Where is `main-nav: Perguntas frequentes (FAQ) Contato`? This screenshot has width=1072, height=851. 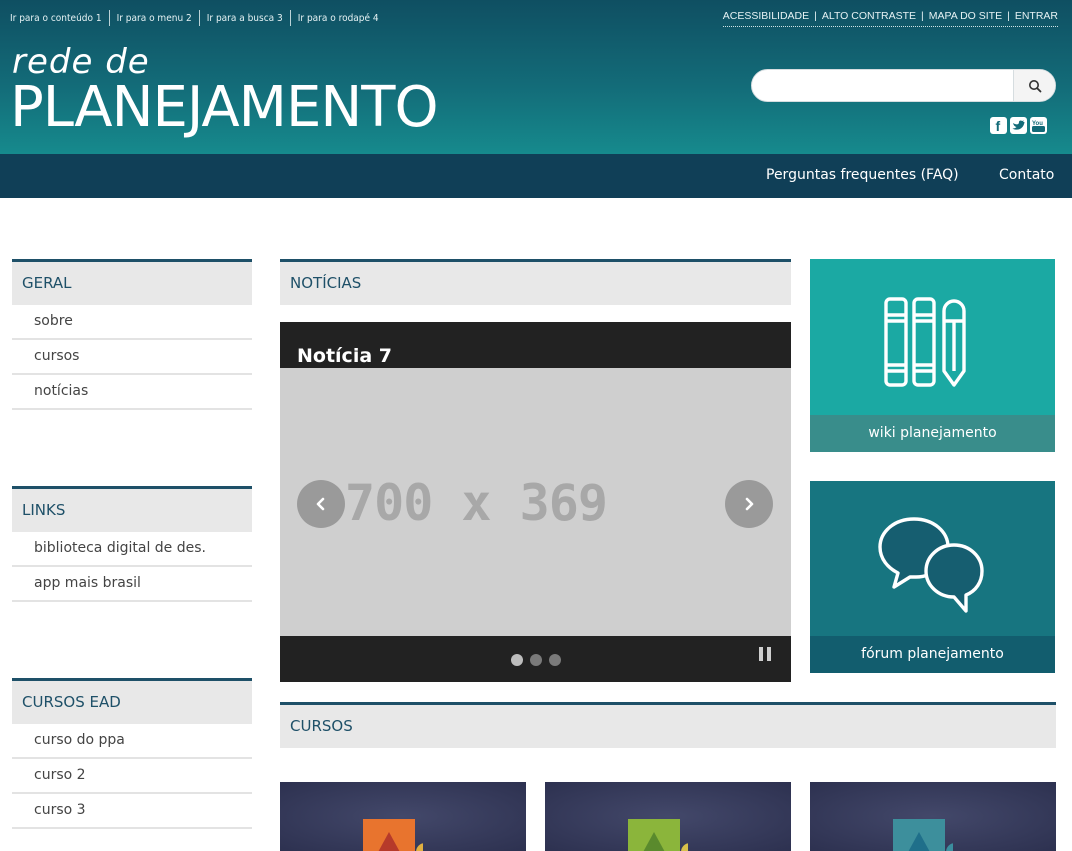 main-nav: Perguntas frequentes (FAQ) Contato is located at coordinates (536, 176).